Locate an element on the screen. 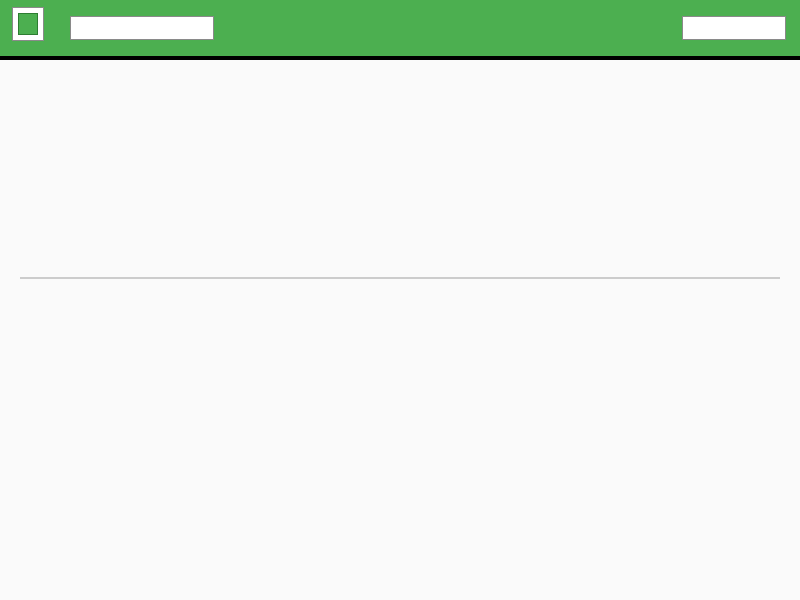 The width and height of the screenshot is (800, 600). logo-mark is located at coordinates (28, 24).